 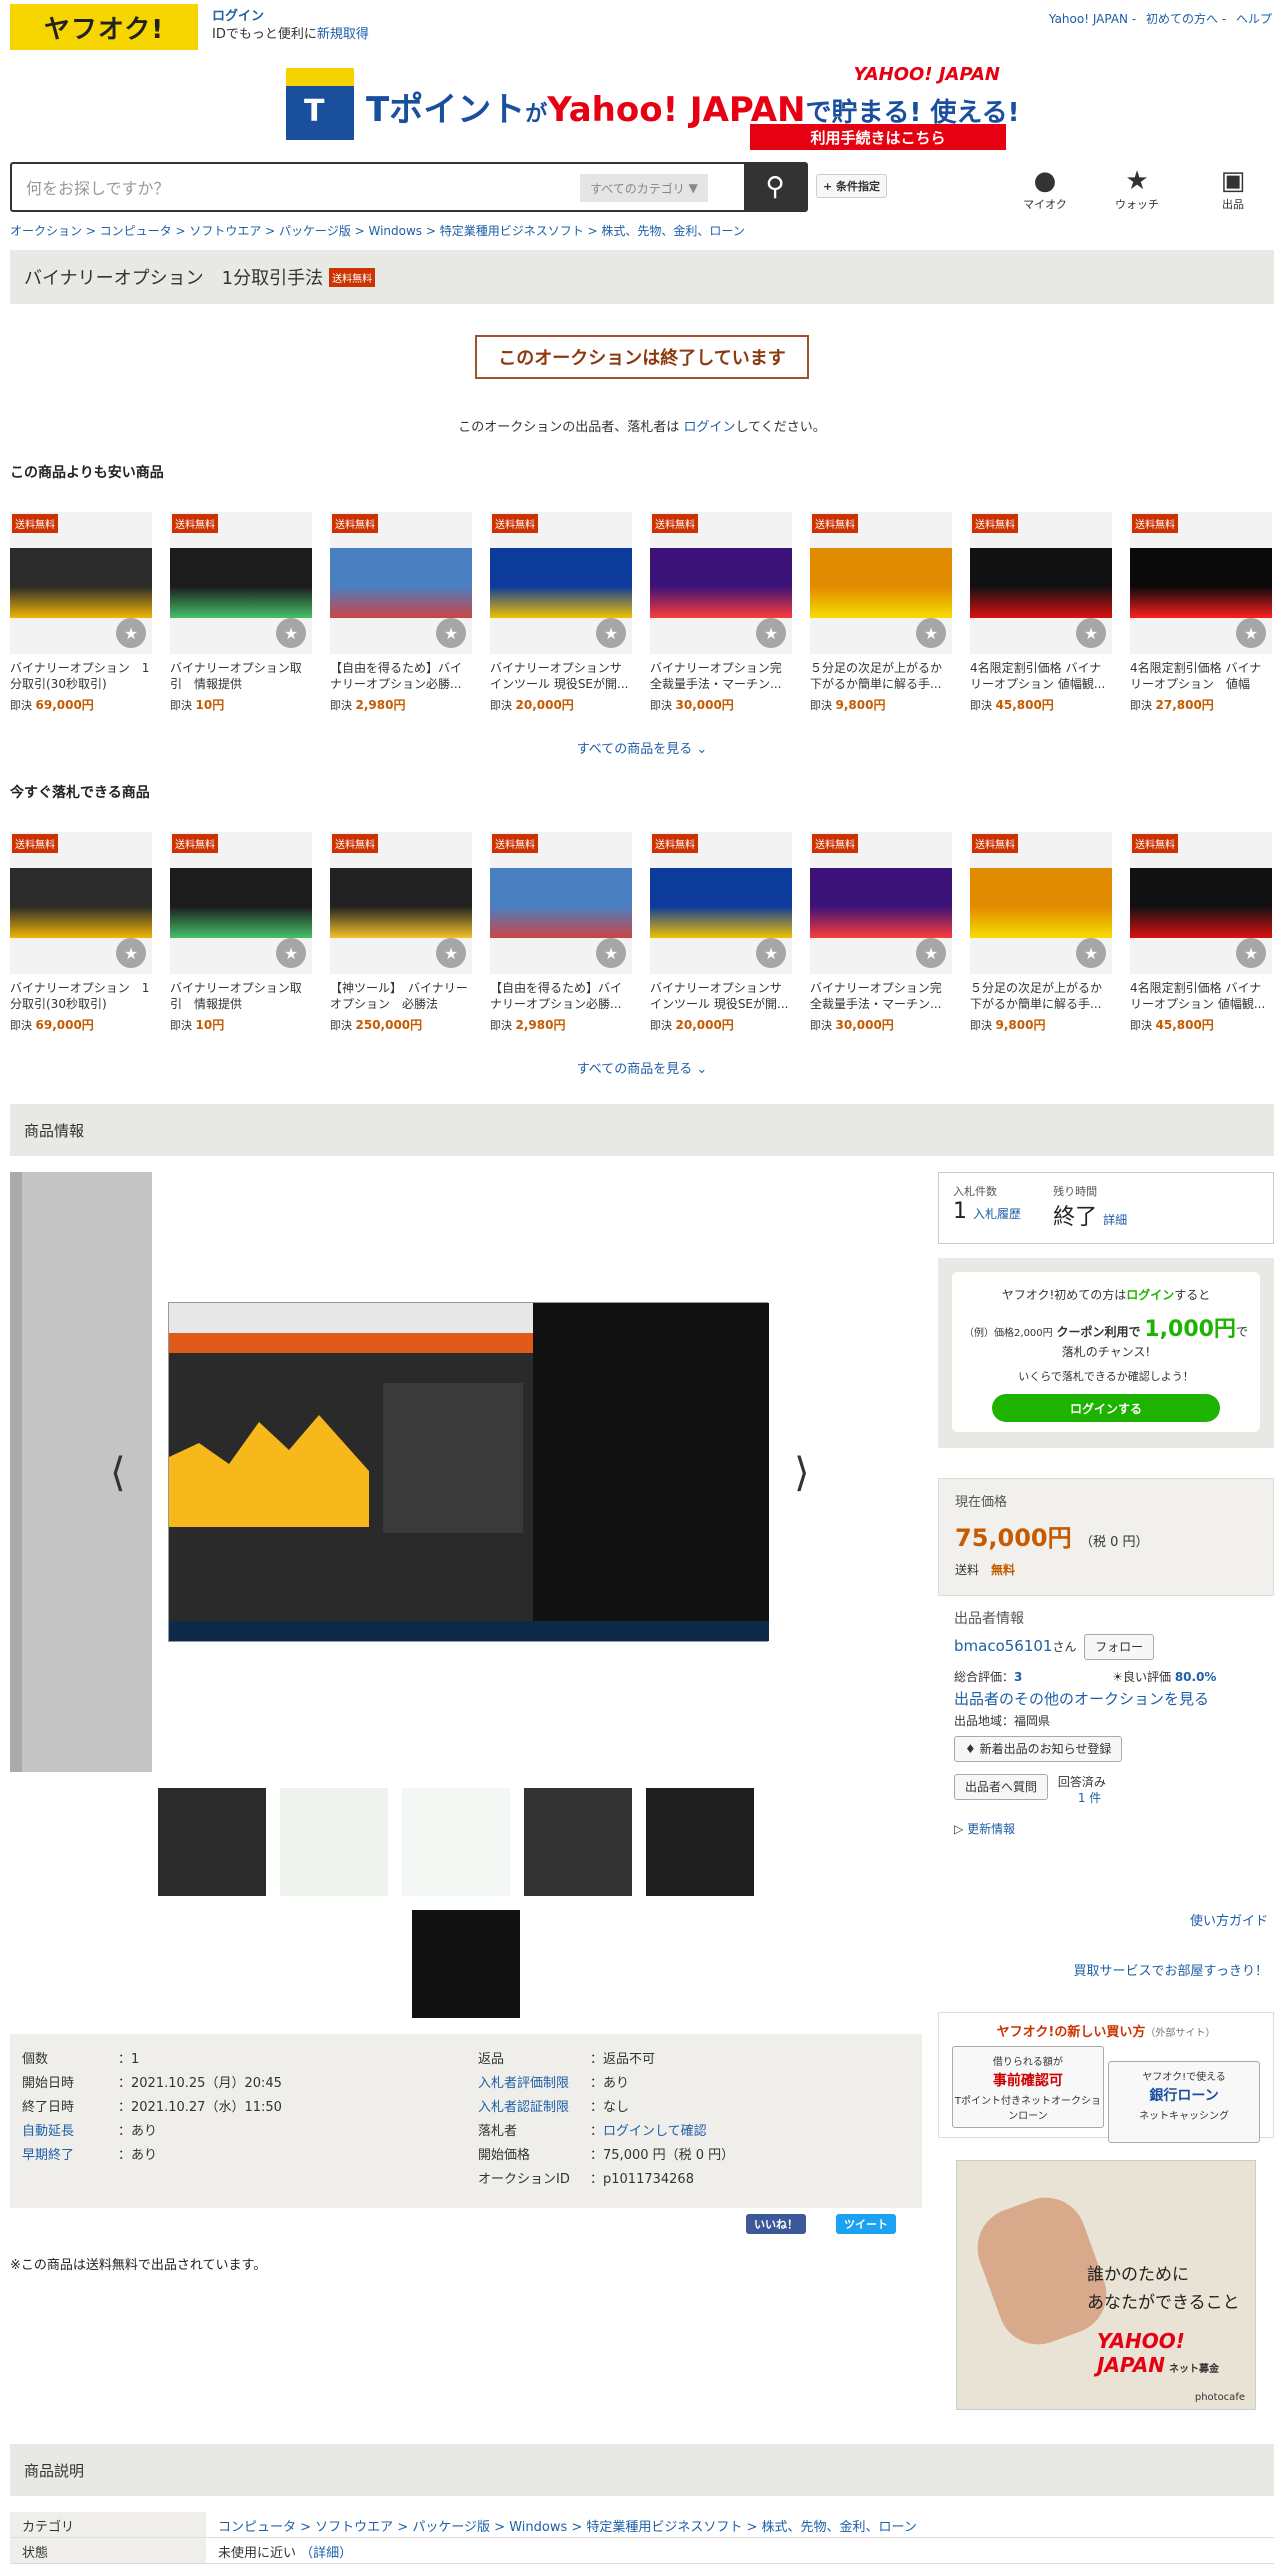 What do you see at coordinates (1027, 2087) in the screenshot?
I see `loan-preapproval-button: 借りられる額が 事前確認可 Tポイント付きネットオークションローン` at bounding box center [1027, 2087].